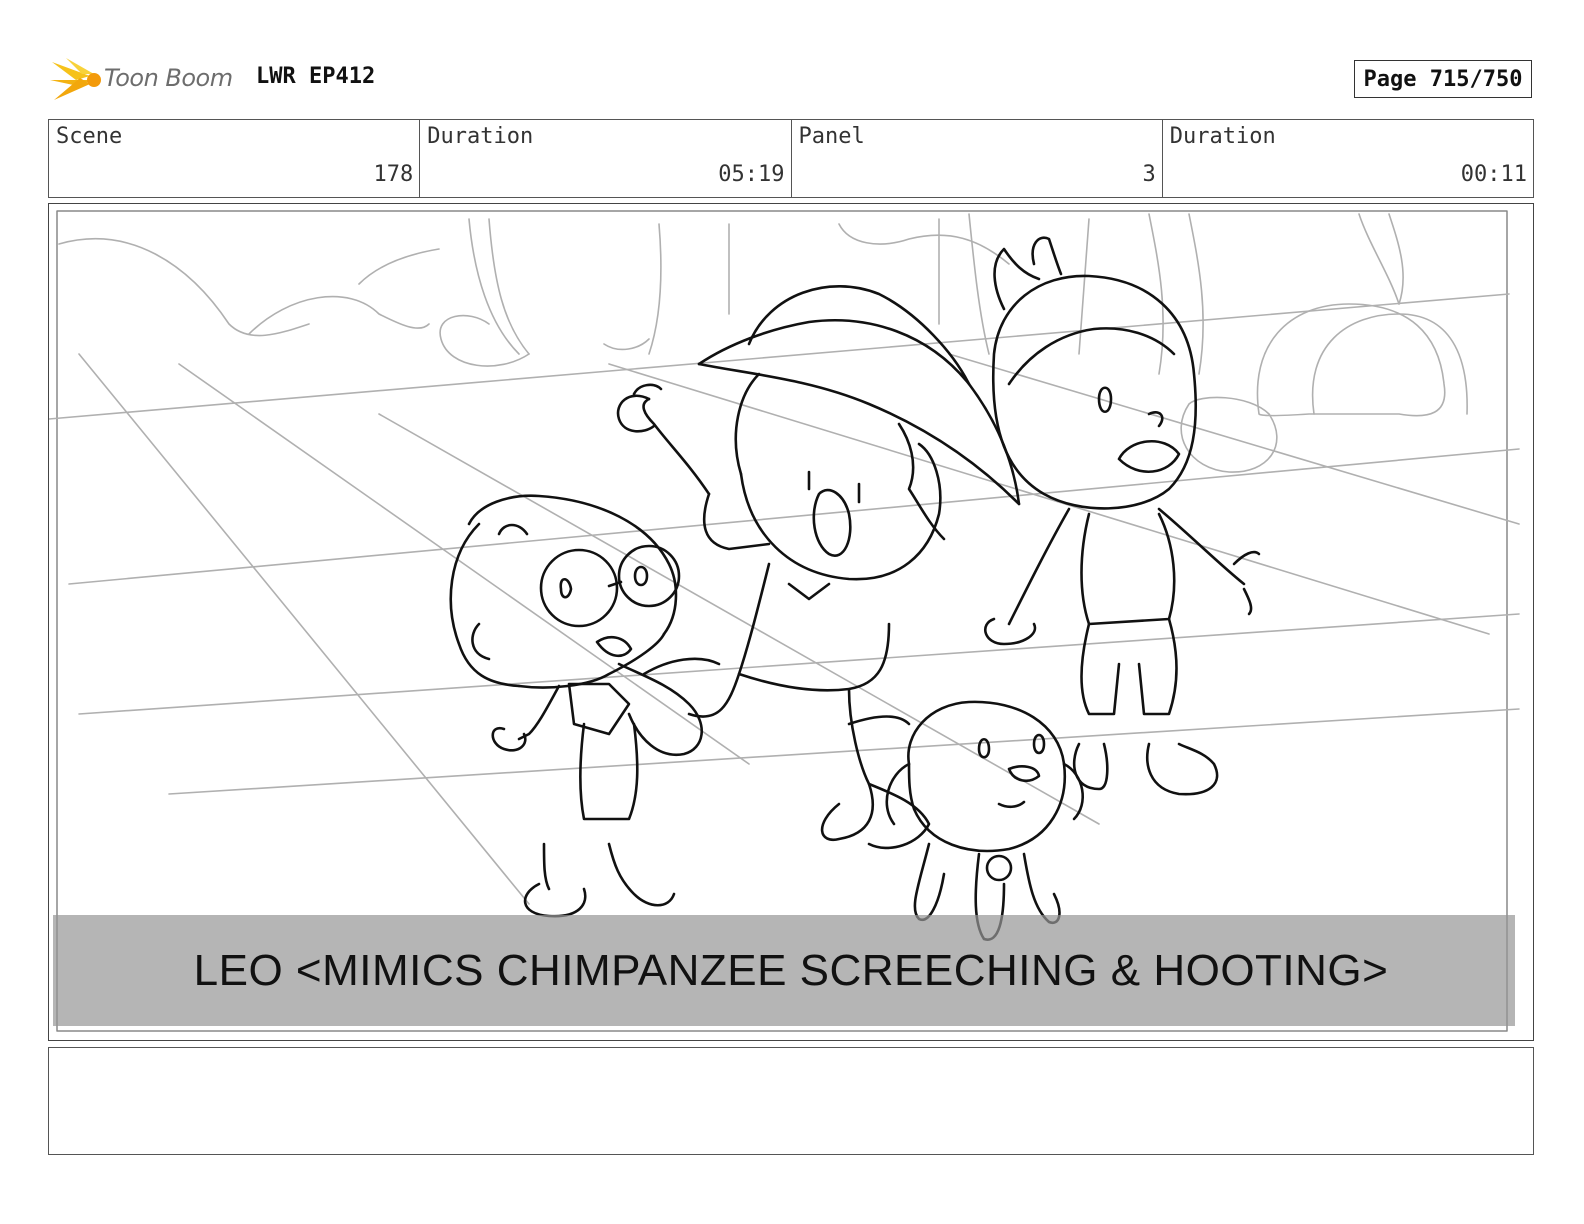  What do you see at coordinates (1122, 516) in the screenshot?
I see `boy-character` at bounding box center [1122, 516].